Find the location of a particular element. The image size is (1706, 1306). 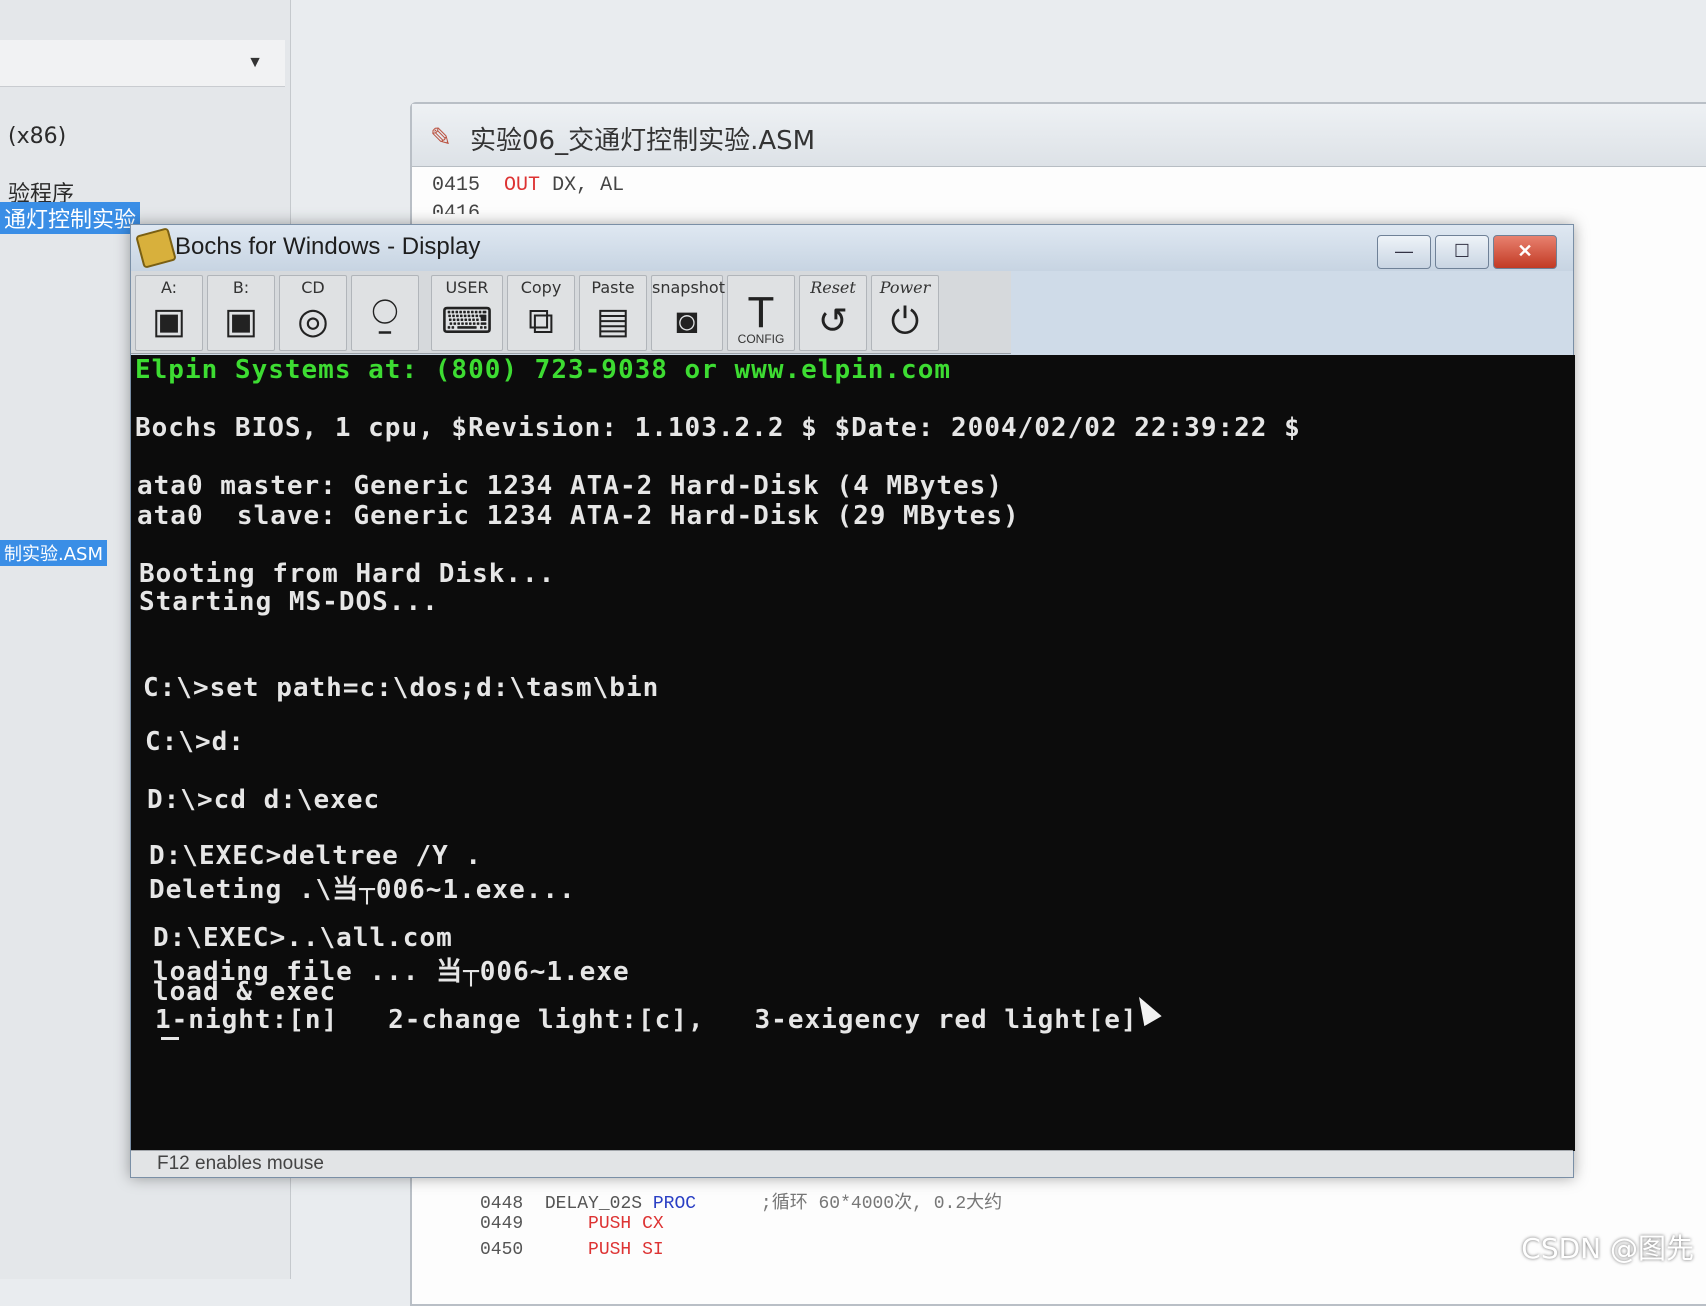

console-line: D:\EXEC>deltree /Y . is located at coordinates (316, 856).